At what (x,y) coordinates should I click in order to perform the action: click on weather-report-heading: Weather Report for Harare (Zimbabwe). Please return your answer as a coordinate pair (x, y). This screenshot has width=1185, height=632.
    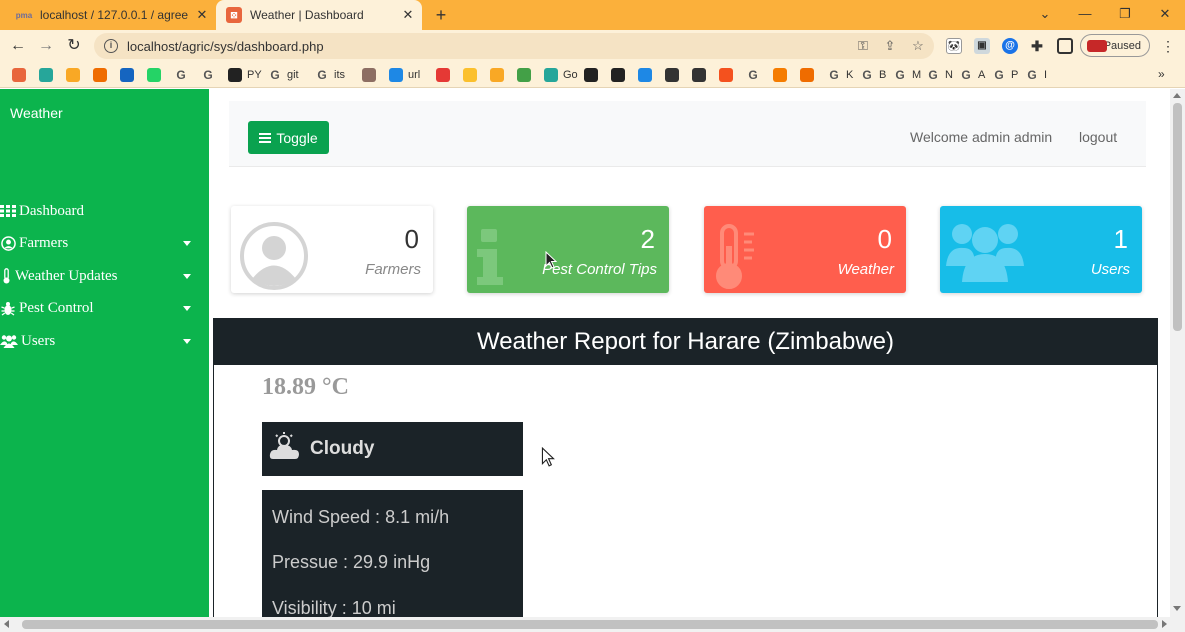
    Looking at the image, I should click on (685, 341).